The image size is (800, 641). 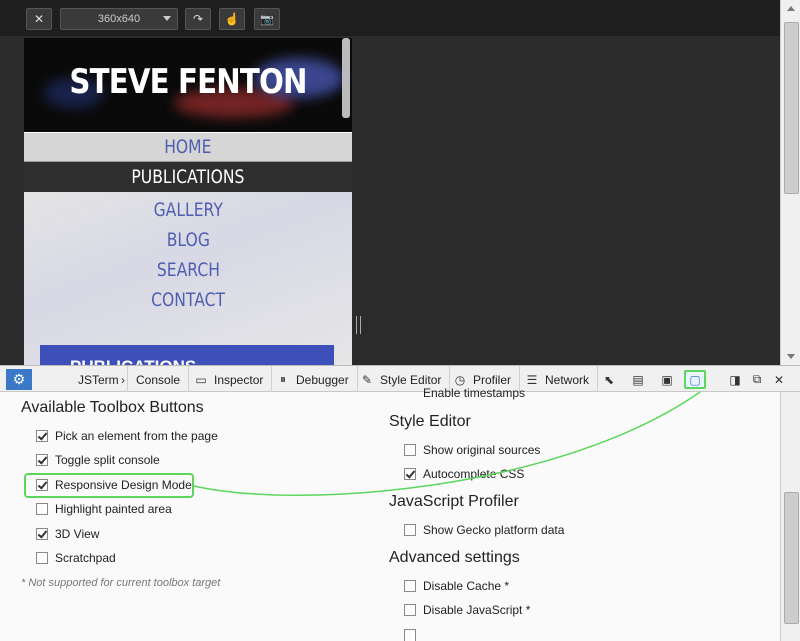 I want to click on page-scrollbar, so click(x=790, y=182).